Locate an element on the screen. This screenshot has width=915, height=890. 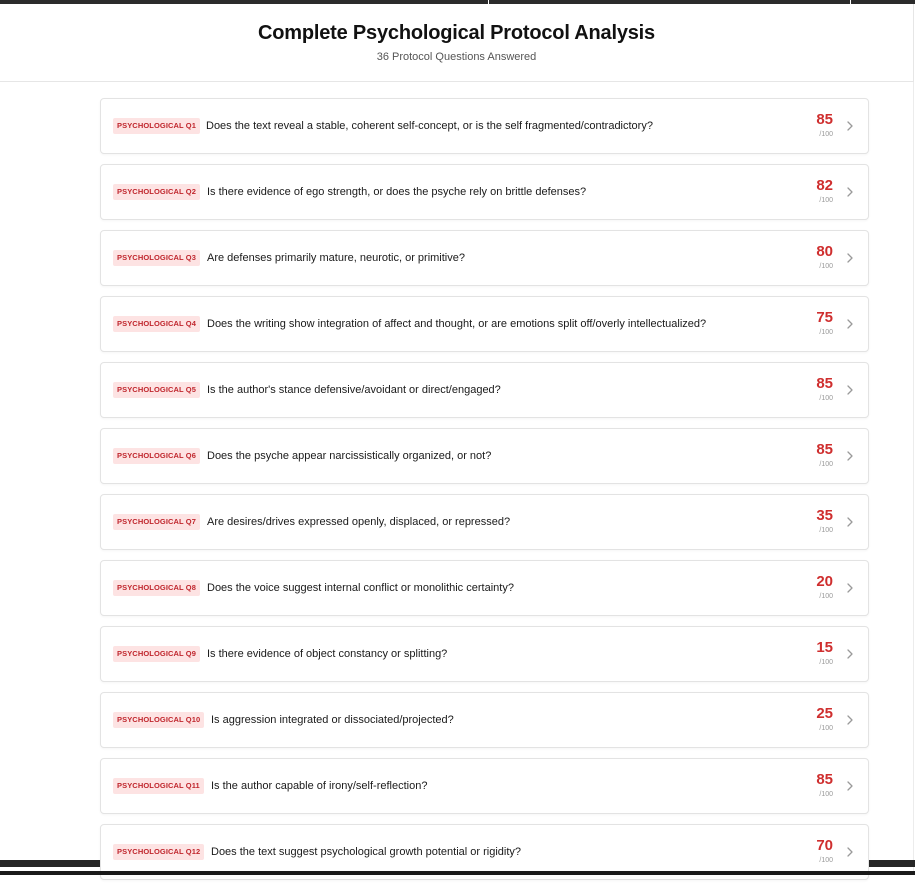
question-tag: PSYCHOLOGICAL Q3 is located at coordinates (156, 258).